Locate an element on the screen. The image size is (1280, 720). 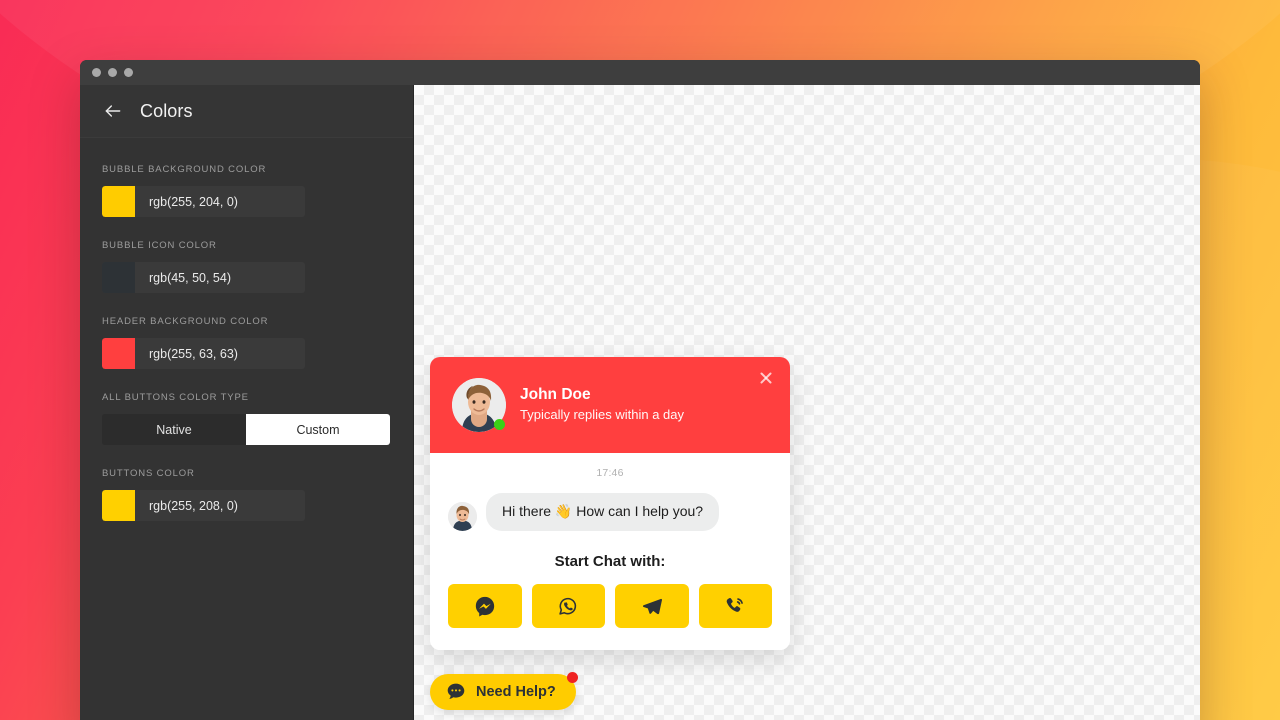
start-chat-buttons is located at coordinates (610, 605).